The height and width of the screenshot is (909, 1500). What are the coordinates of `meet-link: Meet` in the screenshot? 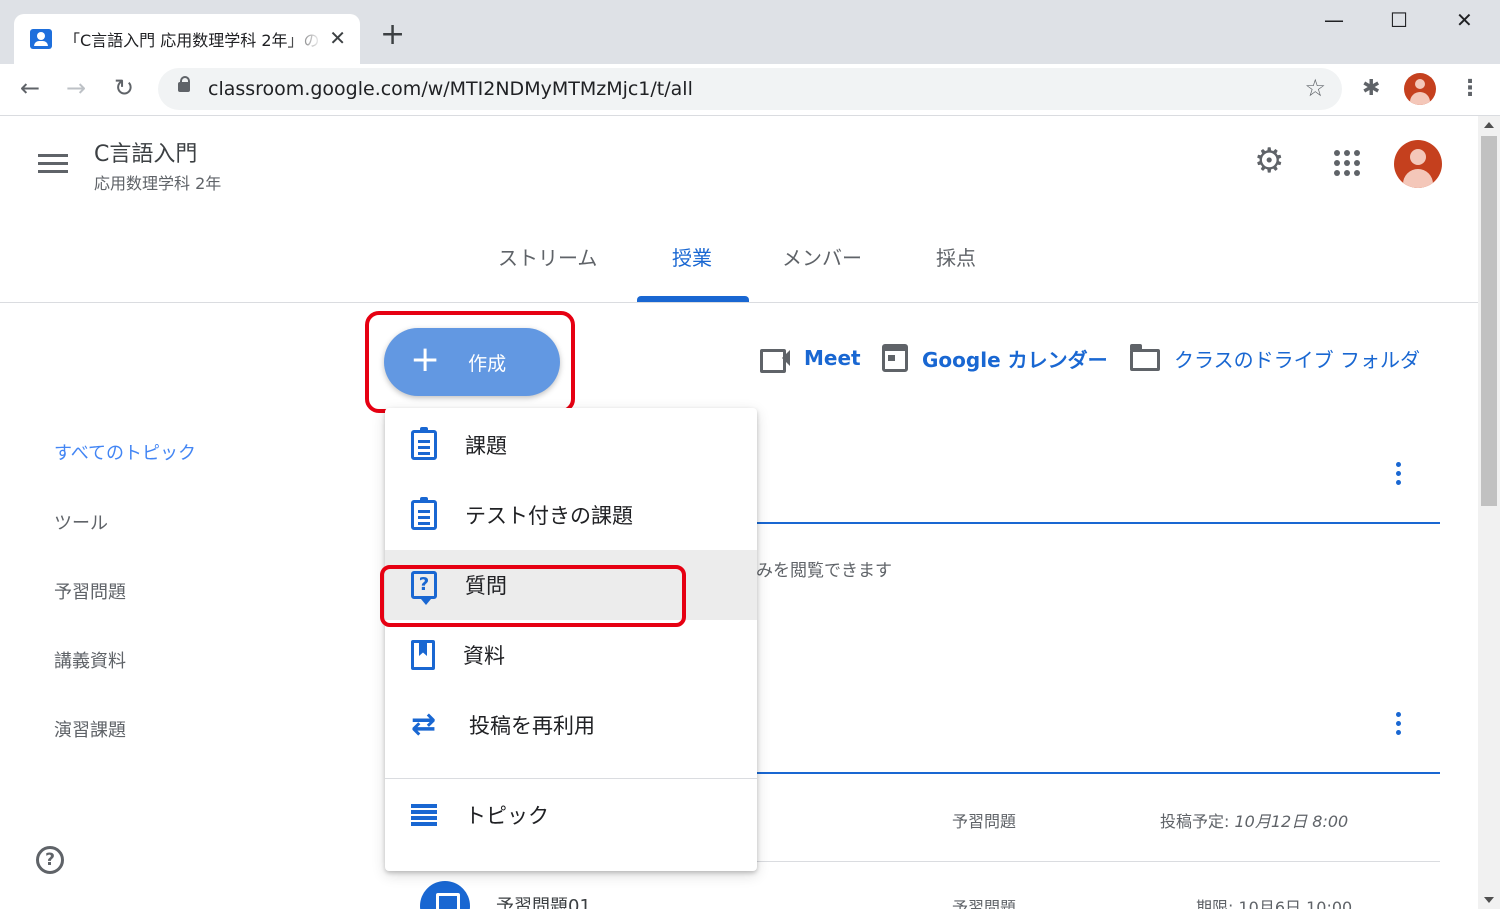 It's located at (810, 358).